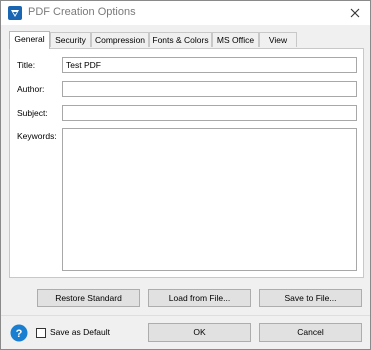 The height and width of the screenshot is (350, 371). Describe the element at coordinates (199, 332) in the screenshot. I see `ok-button: OK` at that location.